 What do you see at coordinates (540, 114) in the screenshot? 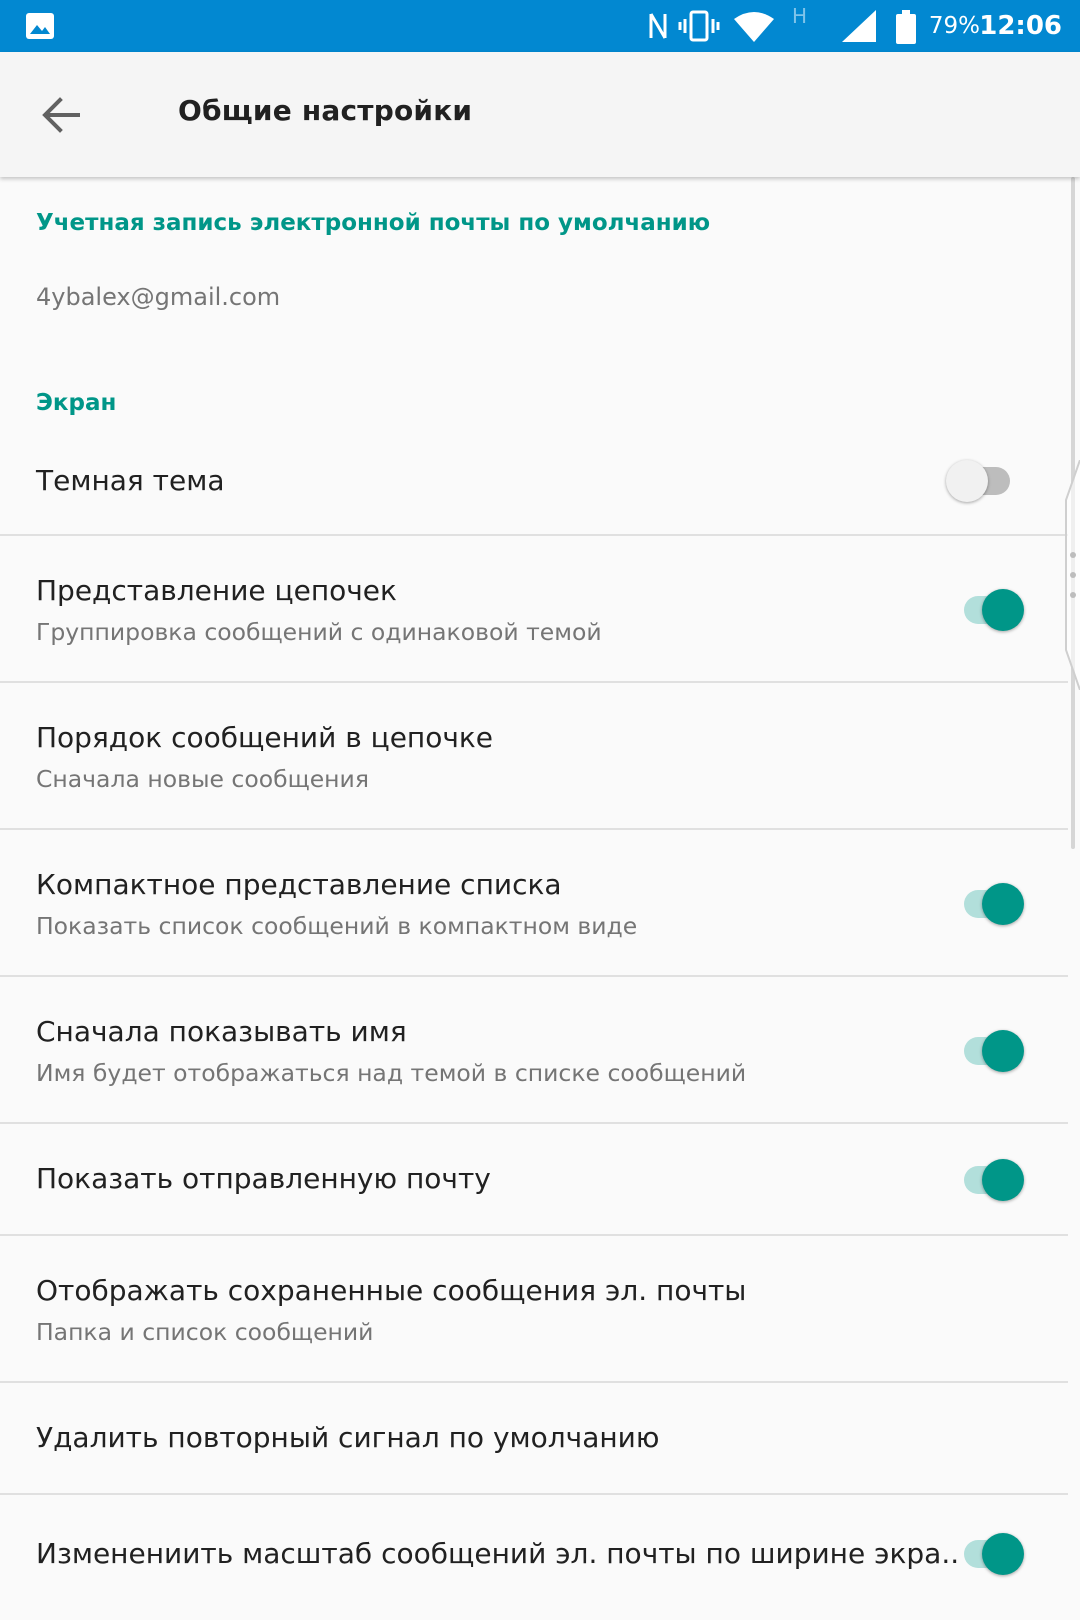
I see `app-bar: Общие настройки` at bounding box center [540, 114].